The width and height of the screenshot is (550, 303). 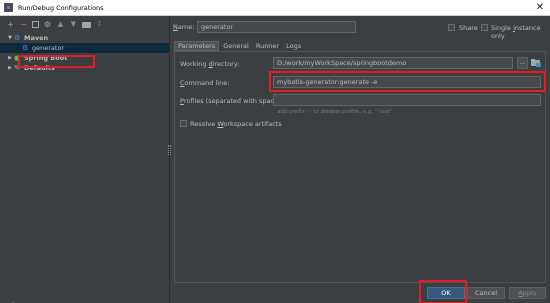 What do you see at coordinates (47, 24) in the screenshot?
I see `edit-defaults-icon: ⚙` at bounding box center [47, 24].